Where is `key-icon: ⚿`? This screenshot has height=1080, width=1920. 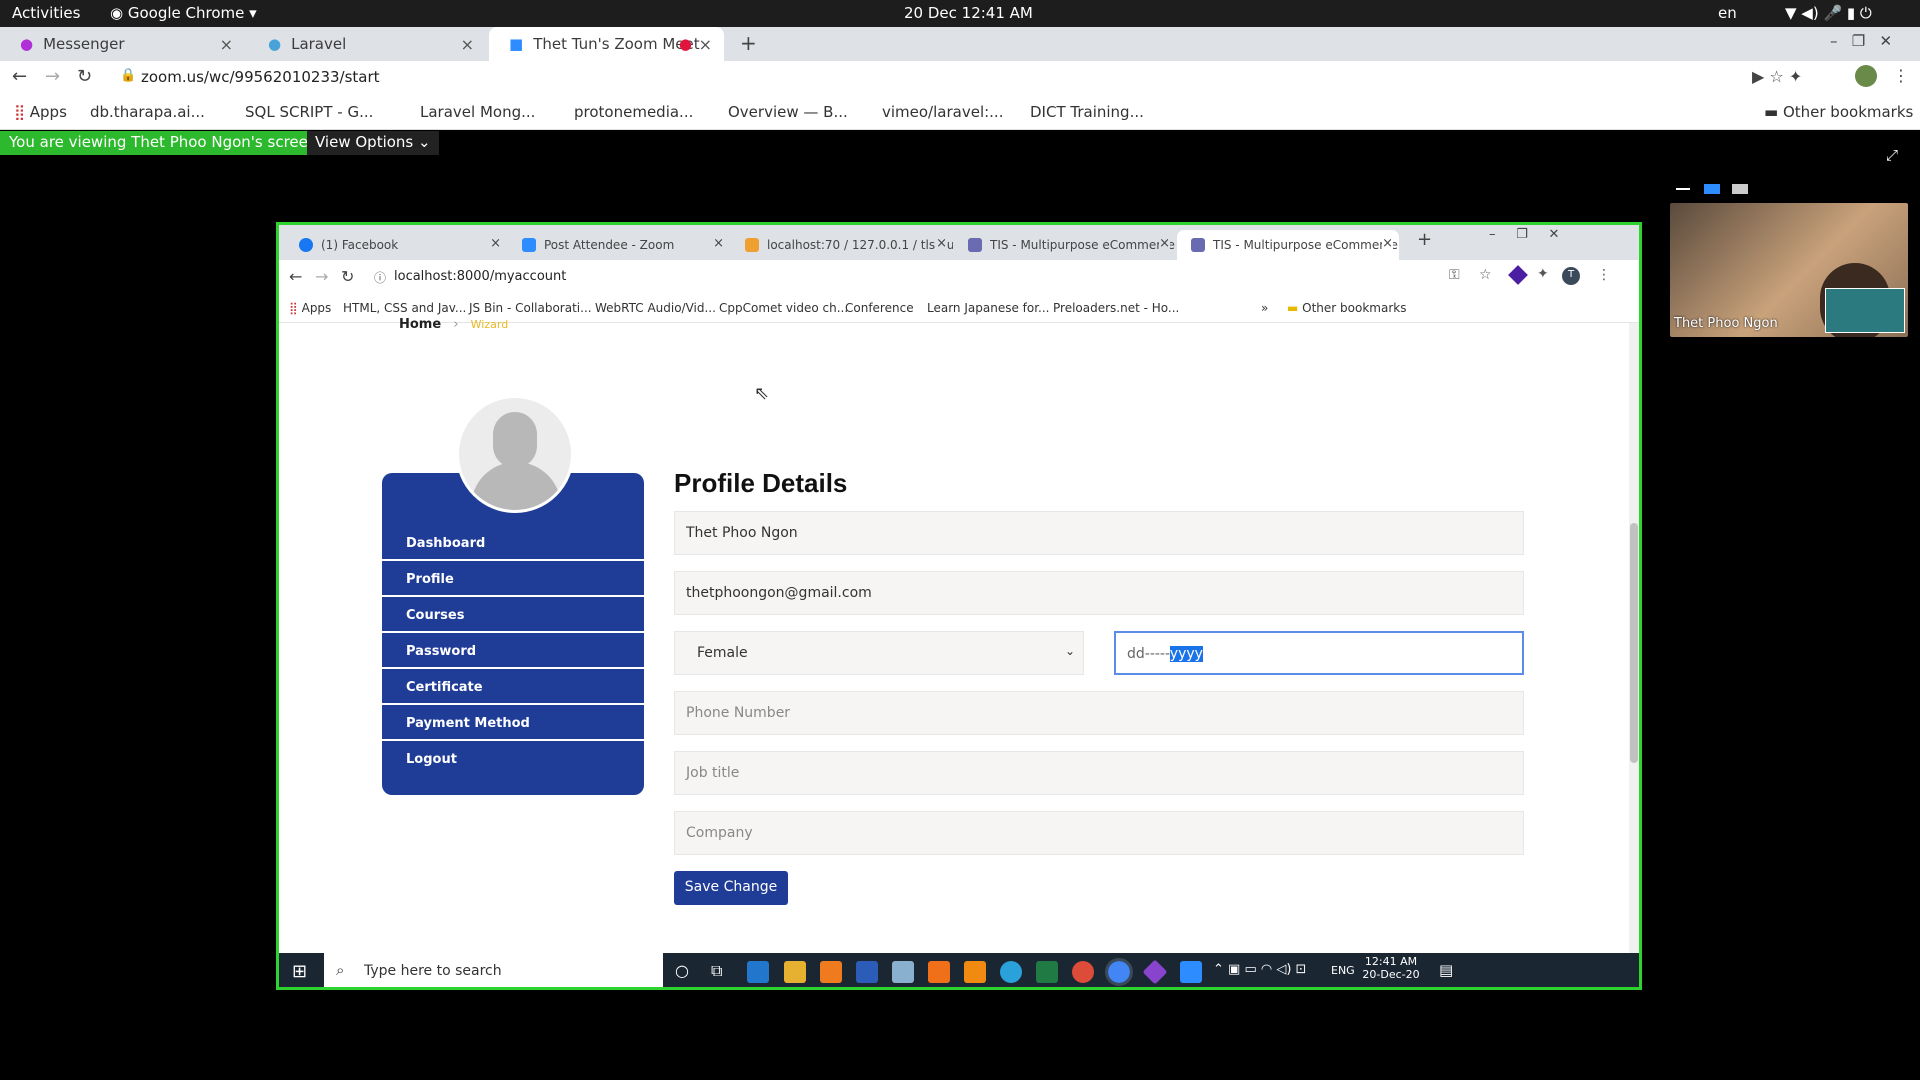 key-icon: ⚿ is located at coordinates (1454, 275).